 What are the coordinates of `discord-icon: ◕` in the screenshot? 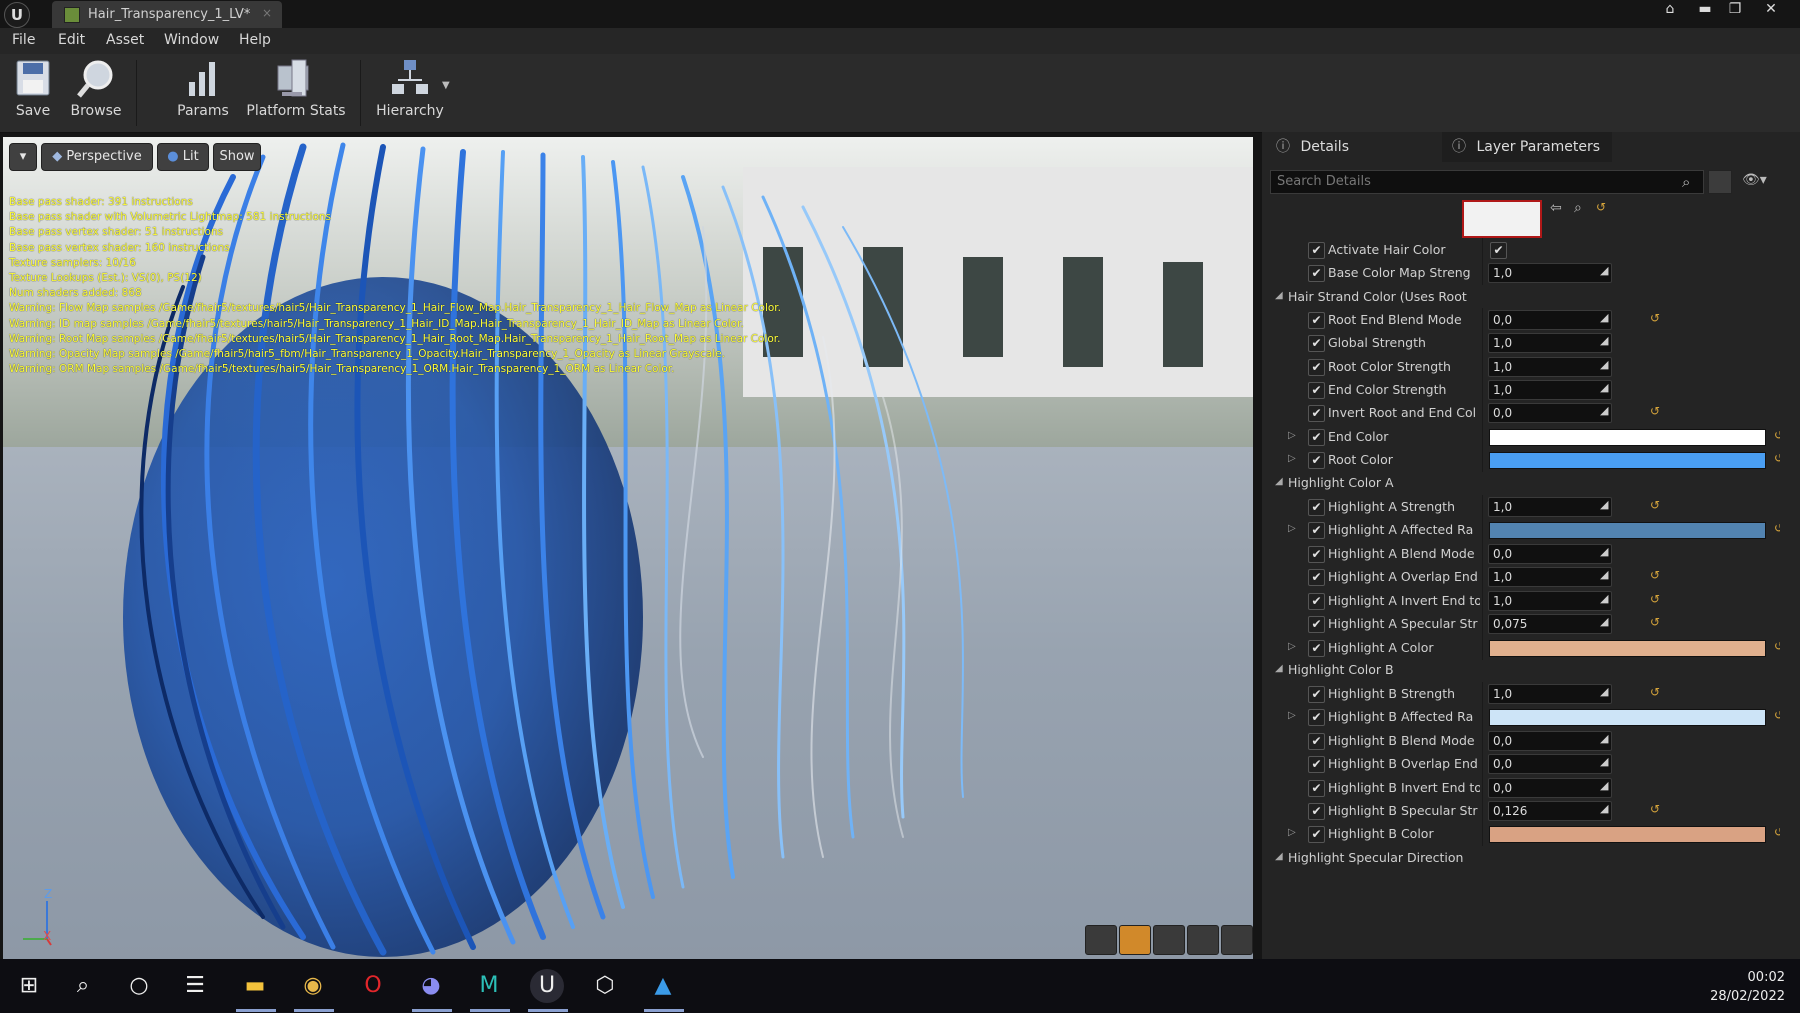 It's located at (431, 986).